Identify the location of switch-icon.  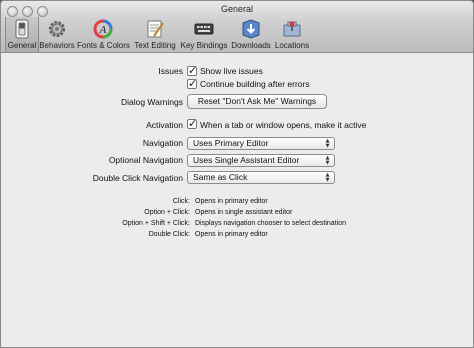
(22, 29).